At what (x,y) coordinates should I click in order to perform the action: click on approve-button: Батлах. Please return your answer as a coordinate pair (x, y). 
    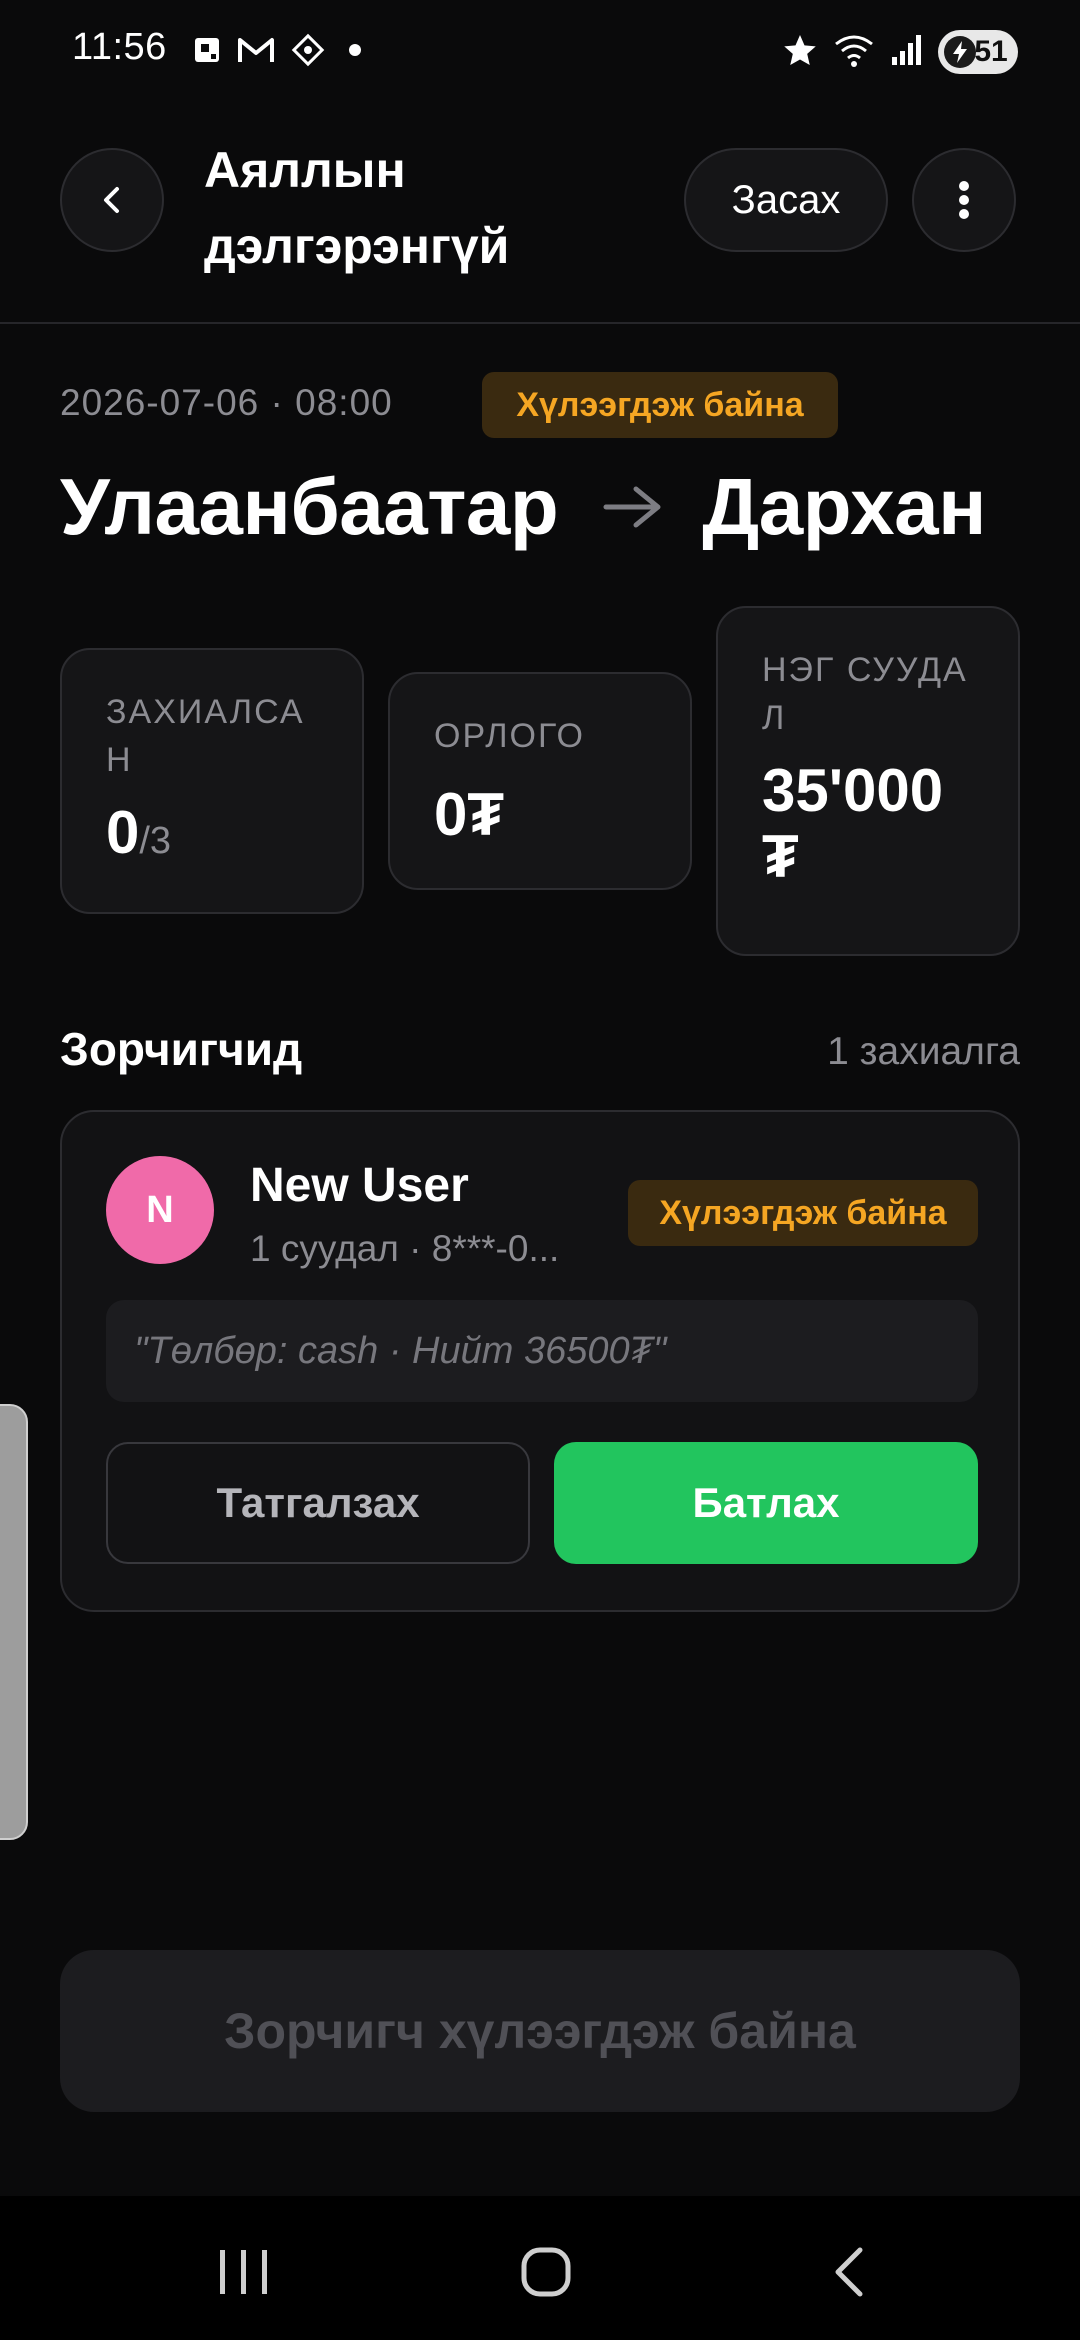
    Looking at the image, I should click on (766, 1503).